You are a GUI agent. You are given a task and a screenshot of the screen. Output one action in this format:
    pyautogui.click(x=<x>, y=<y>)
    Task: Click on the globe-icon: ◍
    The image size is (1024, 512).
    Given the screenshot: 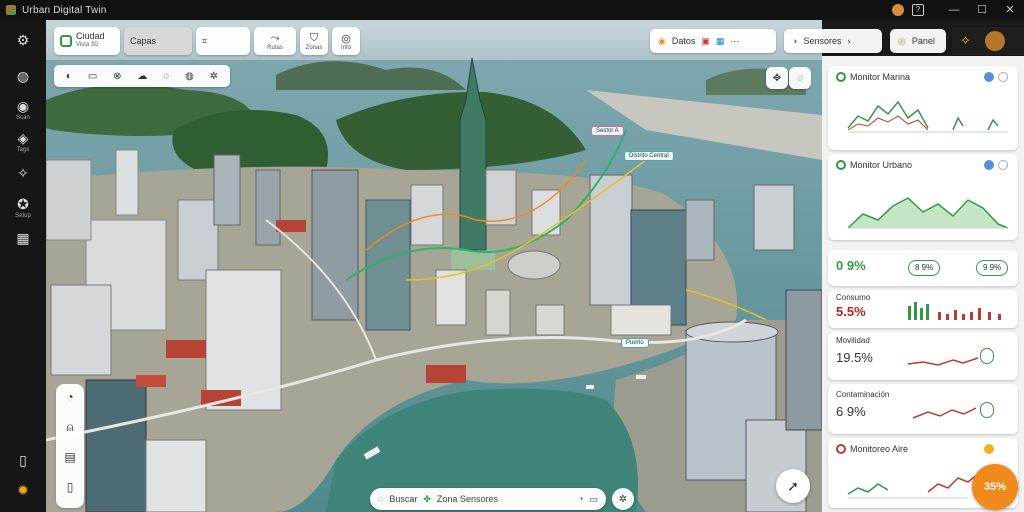 What is the action you would take?
    pyautogui.click(x=23, y=76)
    